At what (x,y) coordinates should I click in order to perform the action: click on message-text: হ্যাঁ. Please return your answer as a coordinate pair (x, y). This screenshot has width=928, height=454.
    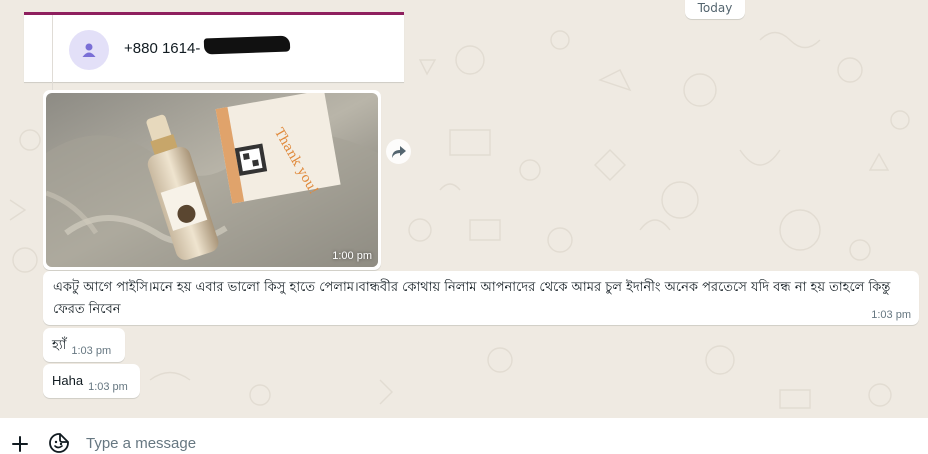
    Looking at the image, I should click on (59, 344).